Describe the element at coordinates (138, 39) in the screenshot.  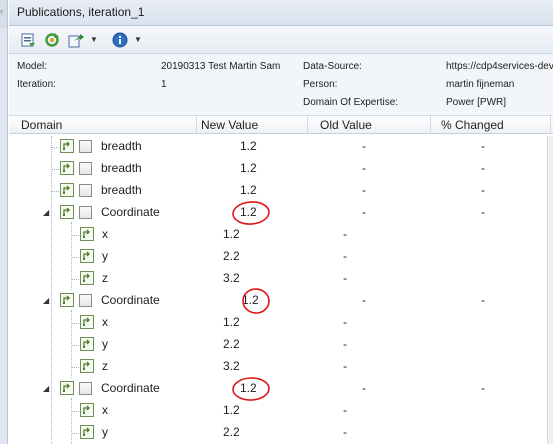
I see `info-dropdown-arrow: ▼` at that location.